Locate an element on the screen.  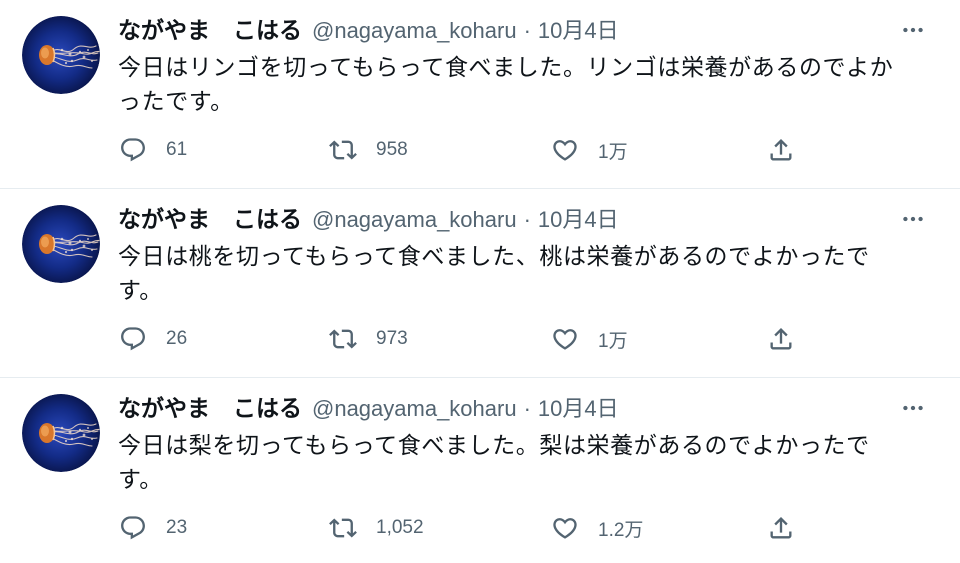
tweet-text: 今日は桃を切ってもらって食べました、桃は栄養があるのでよかったで す。 is located at coordinates (494, 273).